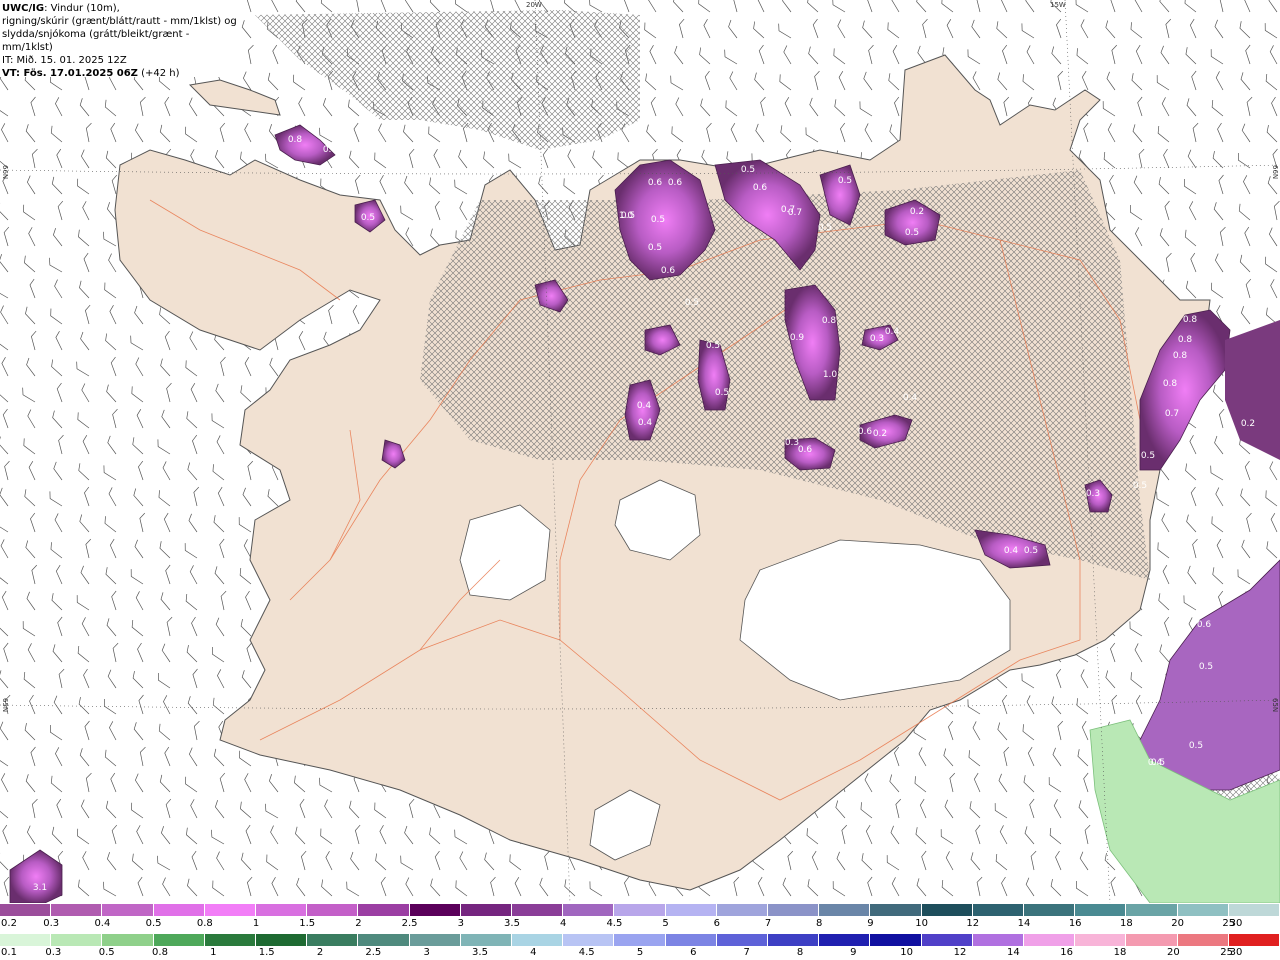  I want to click on legend-label: 4, so click(533, 952).